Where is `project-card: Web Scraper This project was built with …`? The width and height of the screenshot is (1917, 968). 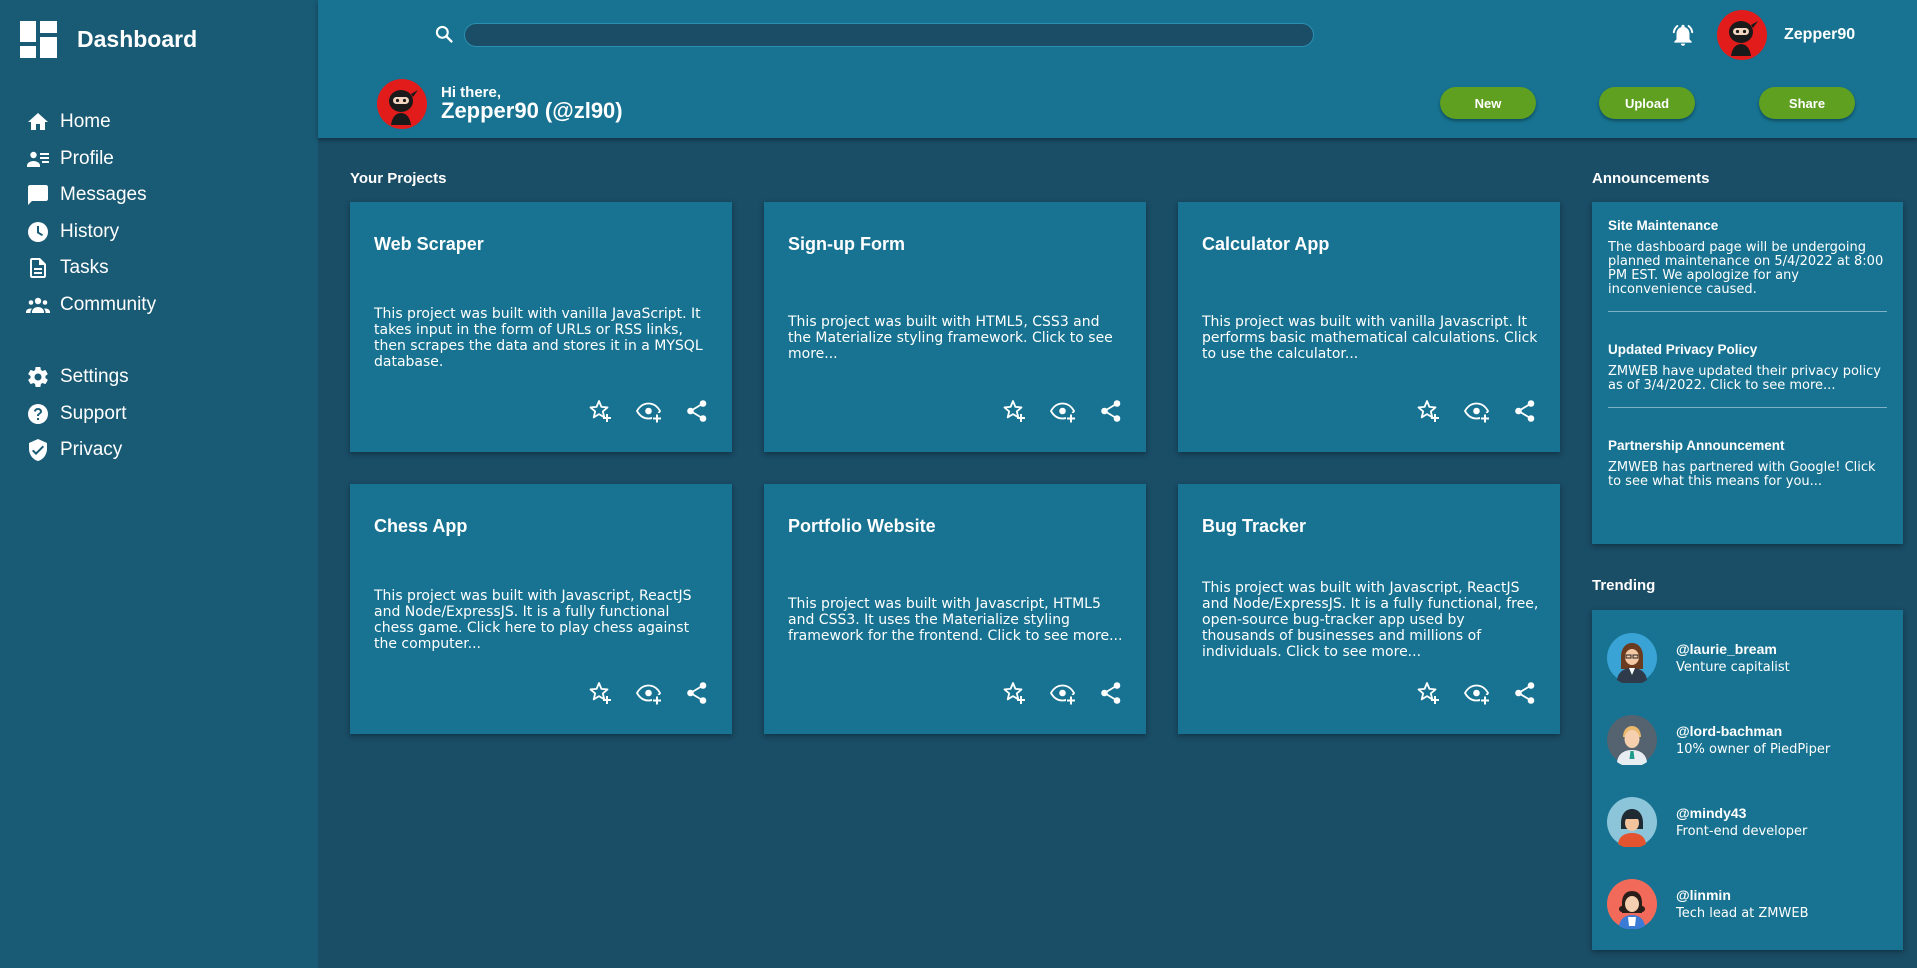
project-card: Web Scraper This project was built with … is located at coordinates (541, 327).